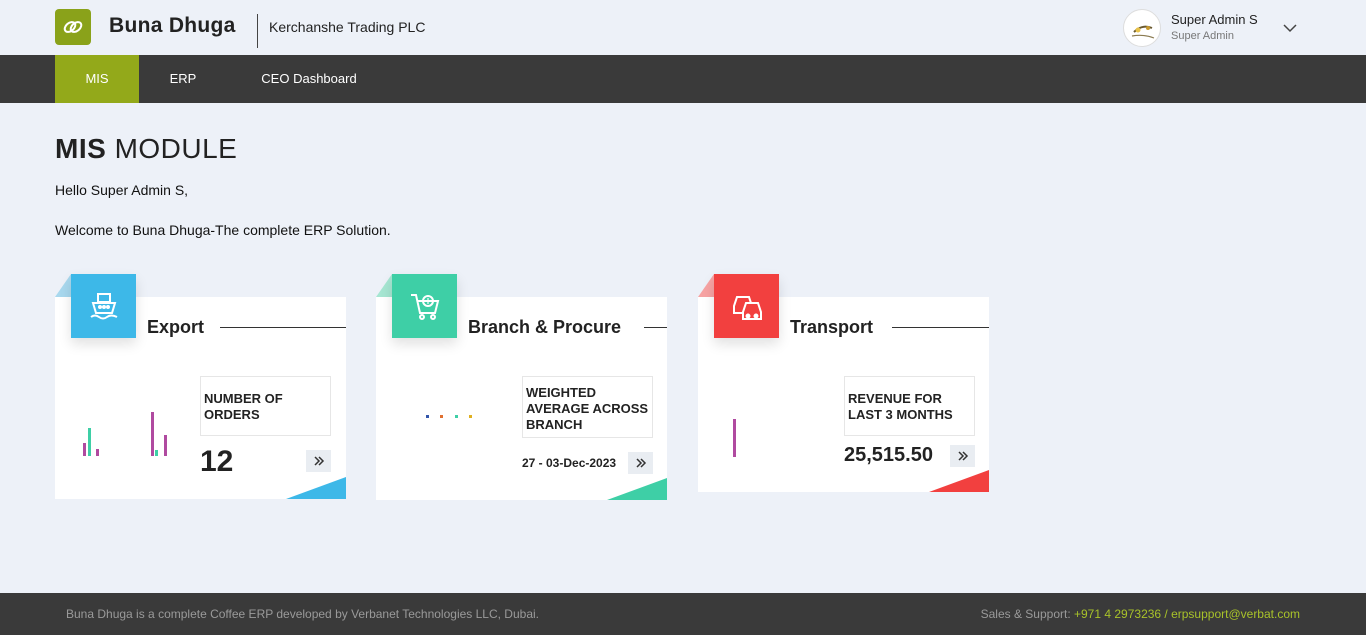 The height and width of the screenshot is (635, 1366). What do you see at coordinates (172, 26) in the screenshot?
I see `brand-name: Buna Dhuga` at bounding box center [172, 26].